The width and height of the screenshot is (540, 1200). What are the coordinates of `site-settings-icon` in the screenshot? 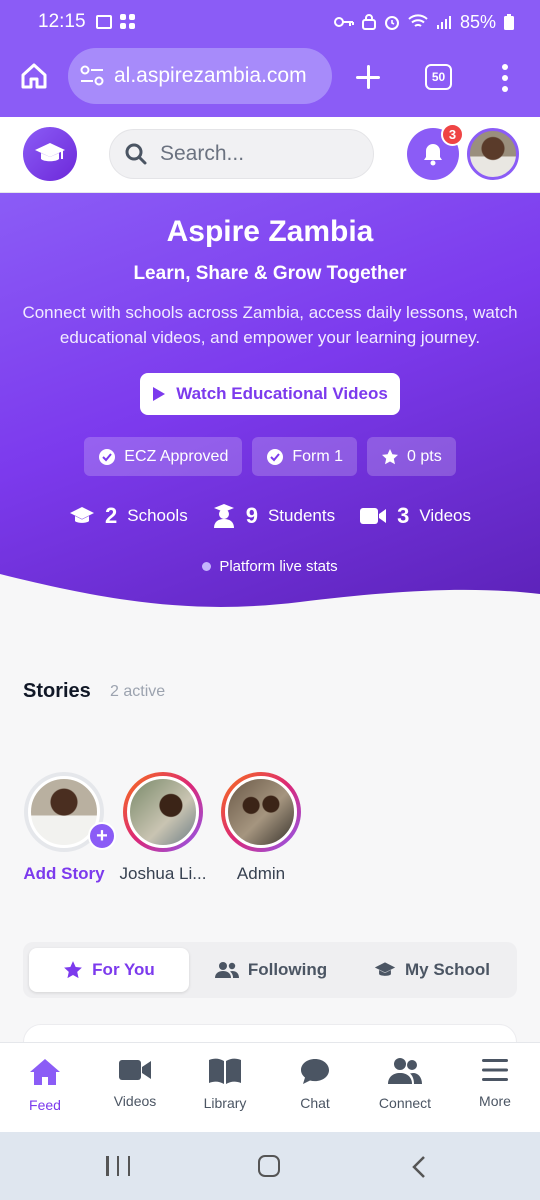 It's located at (92, 76).